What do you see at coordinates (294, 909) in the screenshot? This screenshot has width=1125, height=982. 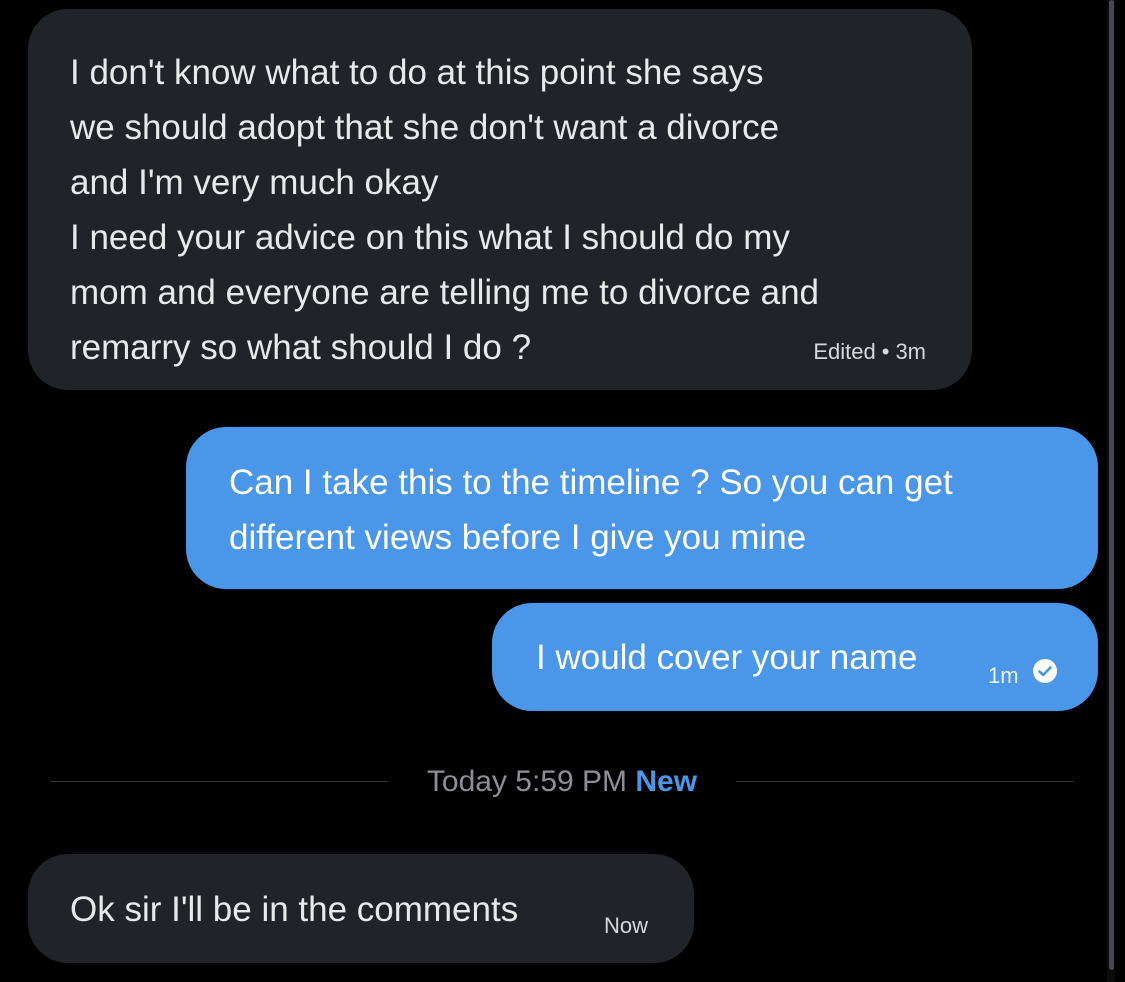 I see `message-text: Ok sir I'll be in the comments` at bounding box center [294, 909].